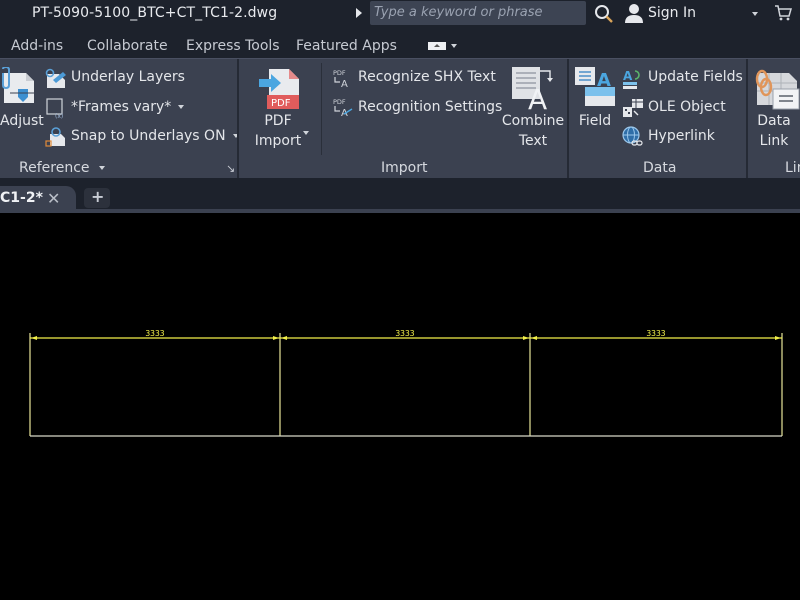  I want to click on dialog-launcher-icon: ↘, so click(230, 168).